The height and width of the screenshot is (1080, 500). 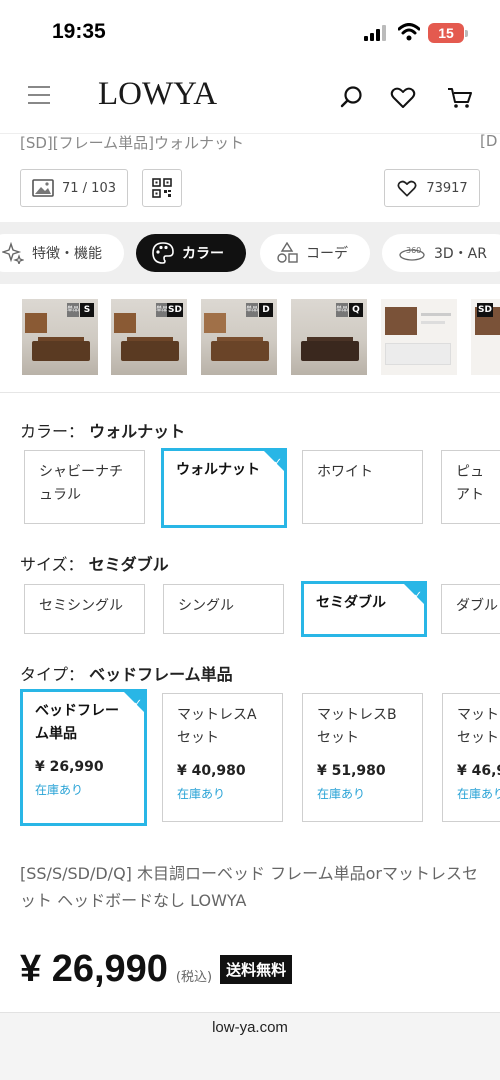 I want to click on tab-features-label: 特徴・機能, so click(x=67, y=254).